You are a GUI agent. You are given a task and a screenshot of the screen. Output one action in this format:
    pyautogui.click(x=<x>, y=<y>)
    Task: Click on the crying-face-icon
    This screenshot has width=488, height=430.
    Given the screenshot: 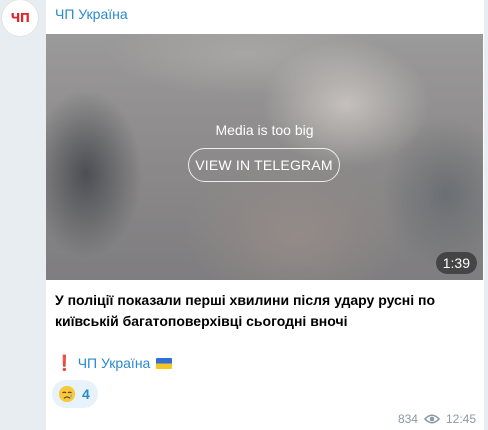 What is the action you would take?
    pyautogui.click(x=67, y=394)
    